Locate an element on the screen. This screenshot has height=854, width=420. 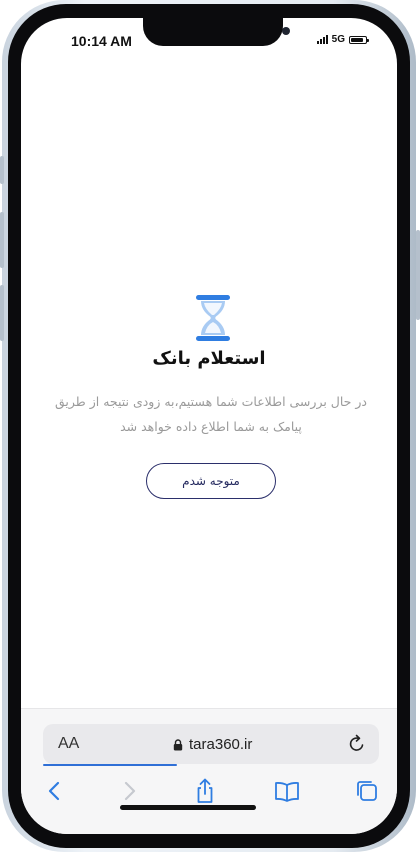
lock-icon is located at coordinates (178, 744).